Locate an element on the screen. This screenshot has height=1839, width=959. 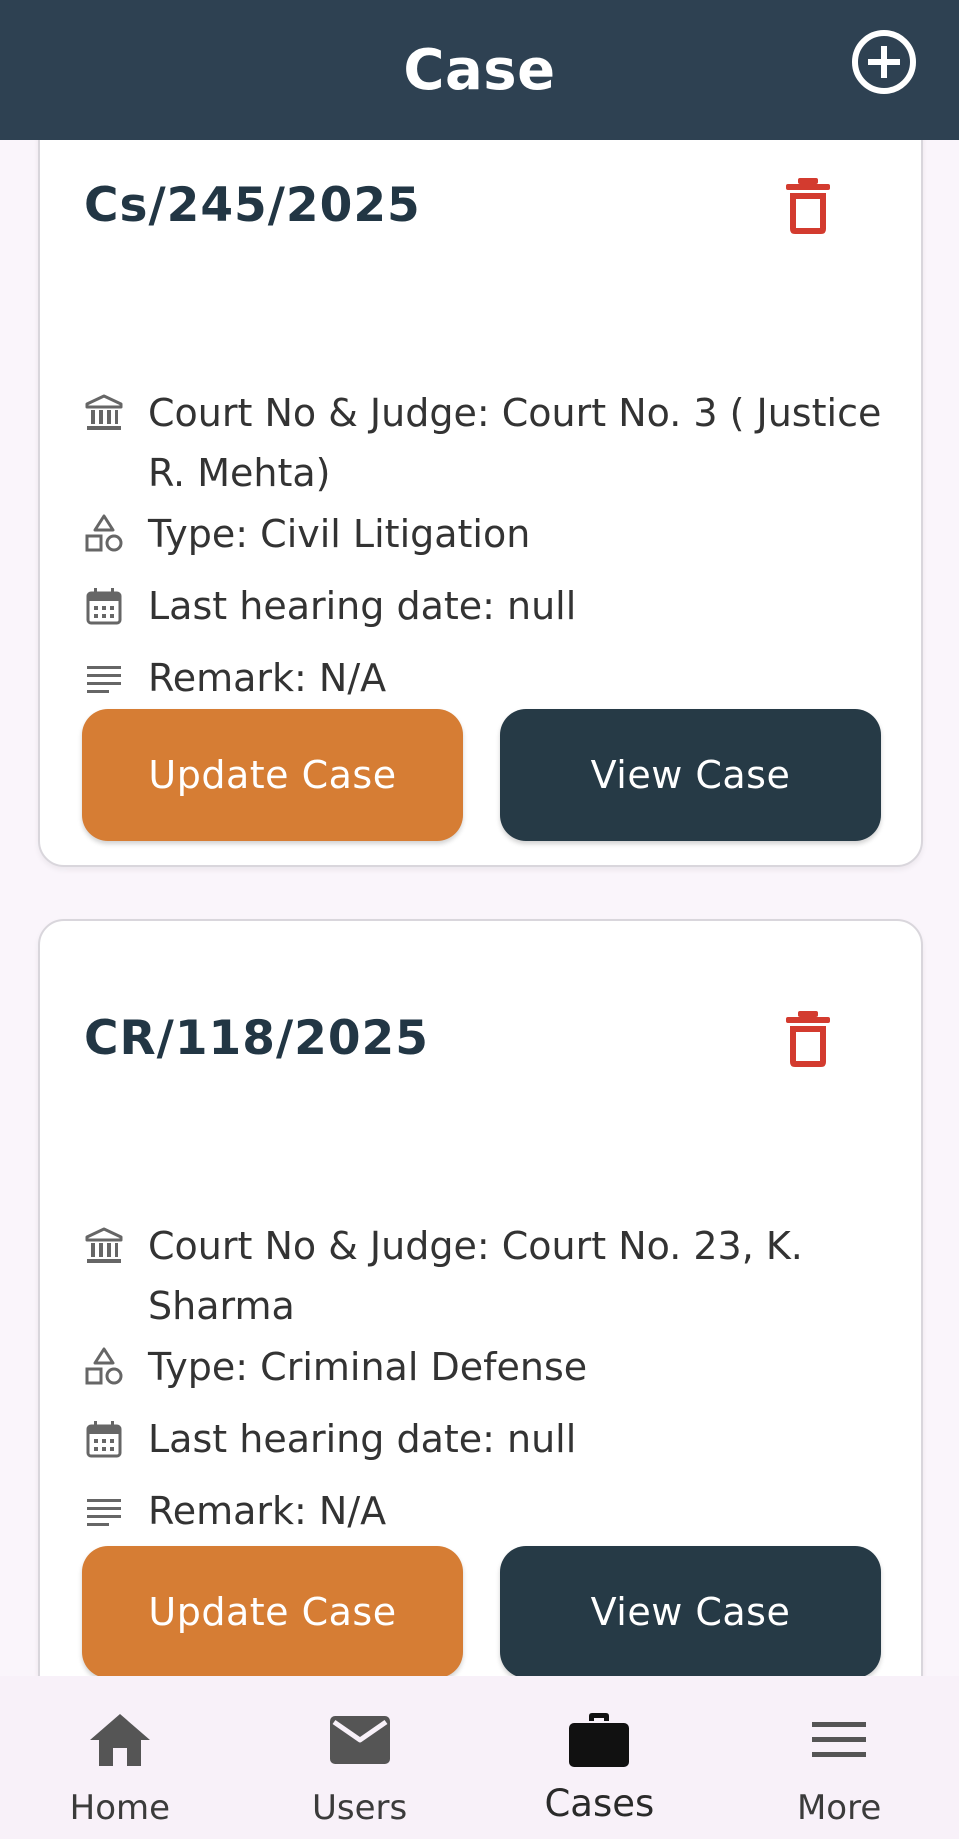
type-row: Type: Civil Litigation is located at coordinates (487, 534).